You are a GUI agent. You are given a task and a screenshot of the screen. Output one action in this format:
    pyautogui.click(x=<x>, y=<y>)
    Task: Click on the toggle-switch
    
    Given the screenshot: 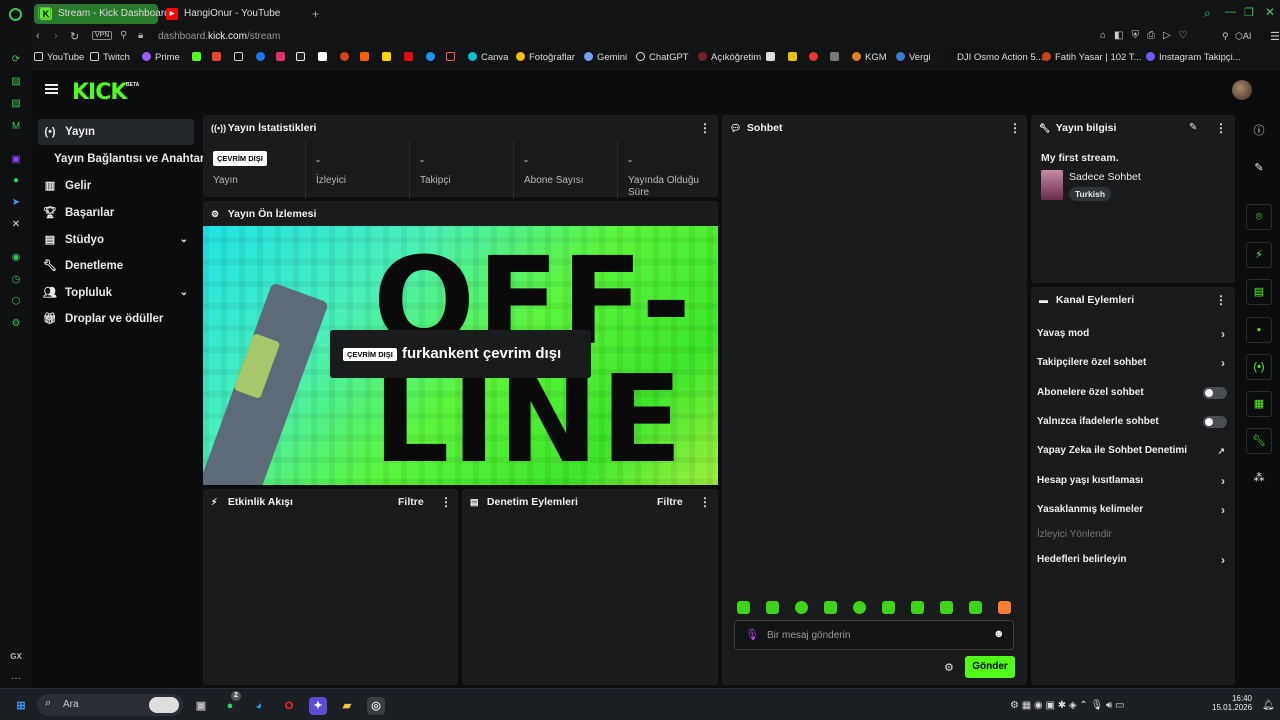 What is the action you would take?
    pyautogui.click(x=1215, y=393)
    